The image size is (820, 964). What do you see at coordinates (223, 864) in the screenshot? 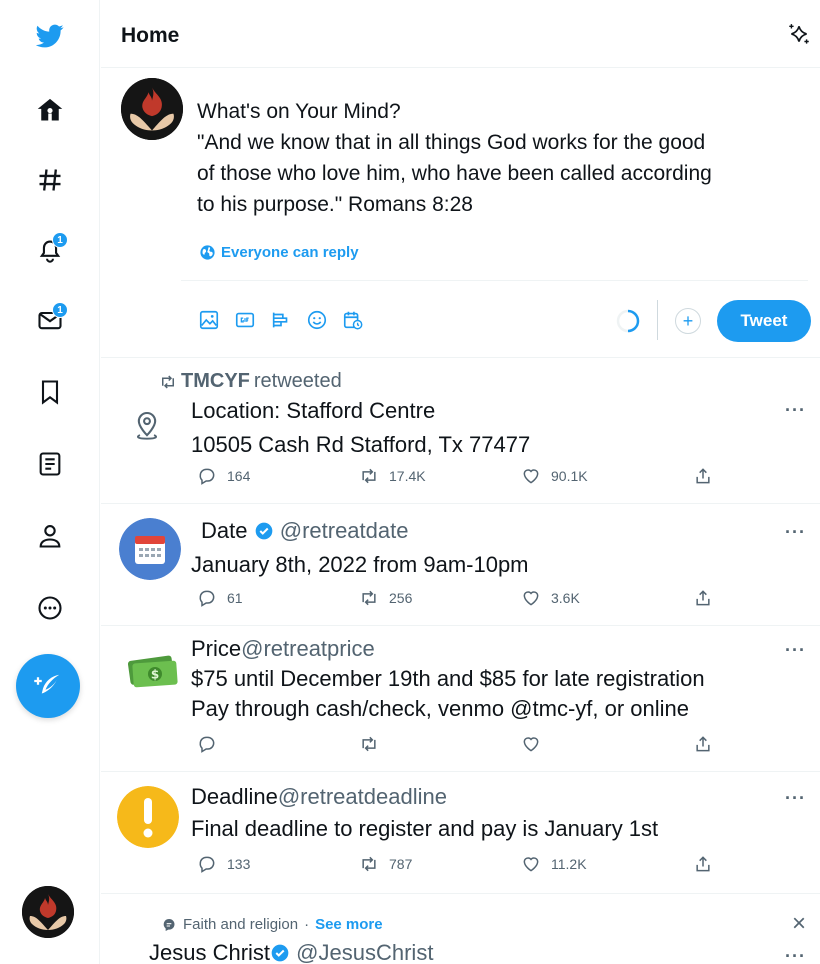
I see `reply-button: 133` at bounding box center [223, 864].